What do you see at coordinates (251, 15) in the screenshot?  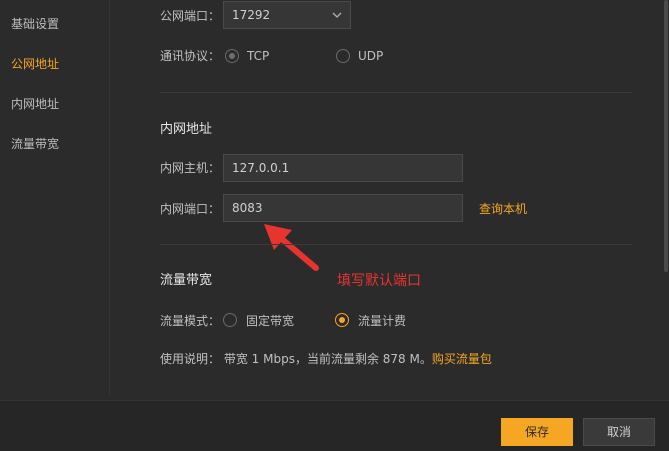 I see `public-port-value: 17292` at bounding box center [251, 15].